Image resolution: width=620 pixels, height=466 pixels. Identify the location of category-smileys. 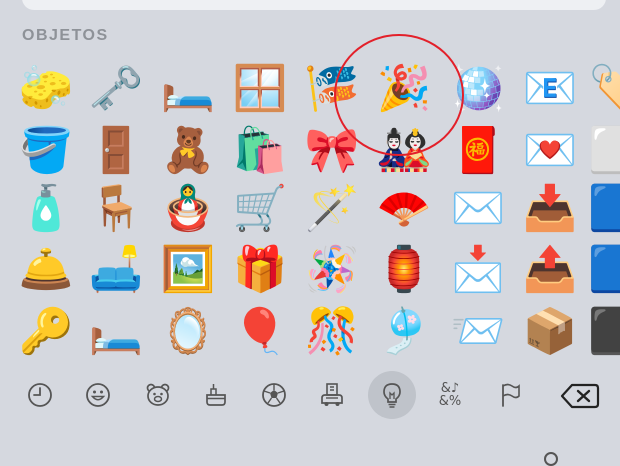
(98, 395).